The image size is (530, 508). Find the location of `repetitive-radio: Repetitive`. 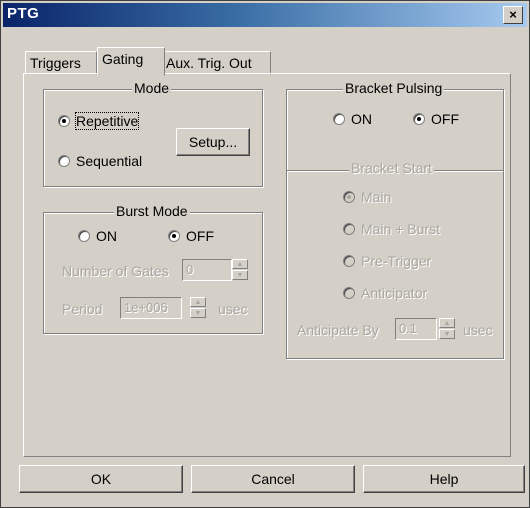

repetitive-radio: Repetitive is located at coordinates (99, 121).